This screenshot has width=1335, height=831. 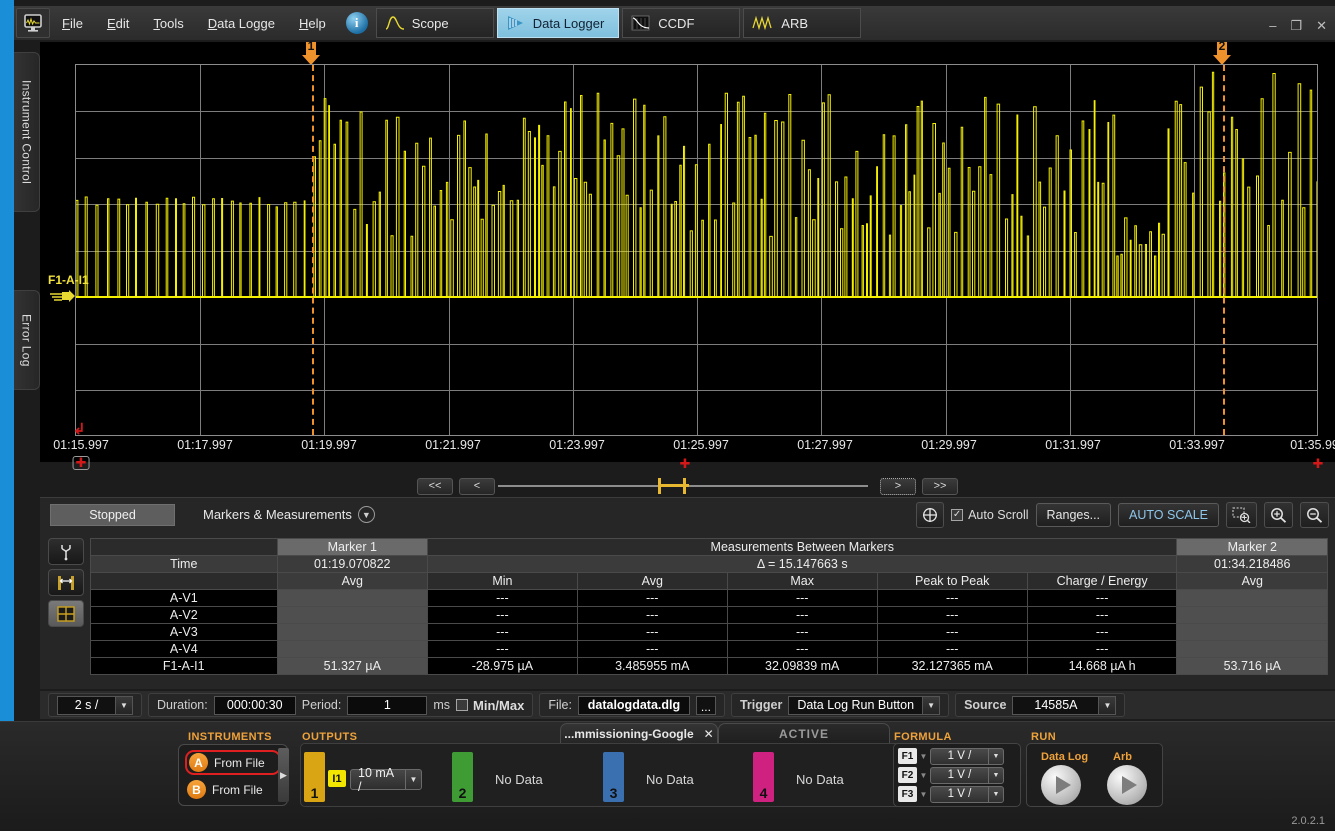 I want to click on table-row: A-V2 --- --- --- --- ---, so click(x=709, y=615).